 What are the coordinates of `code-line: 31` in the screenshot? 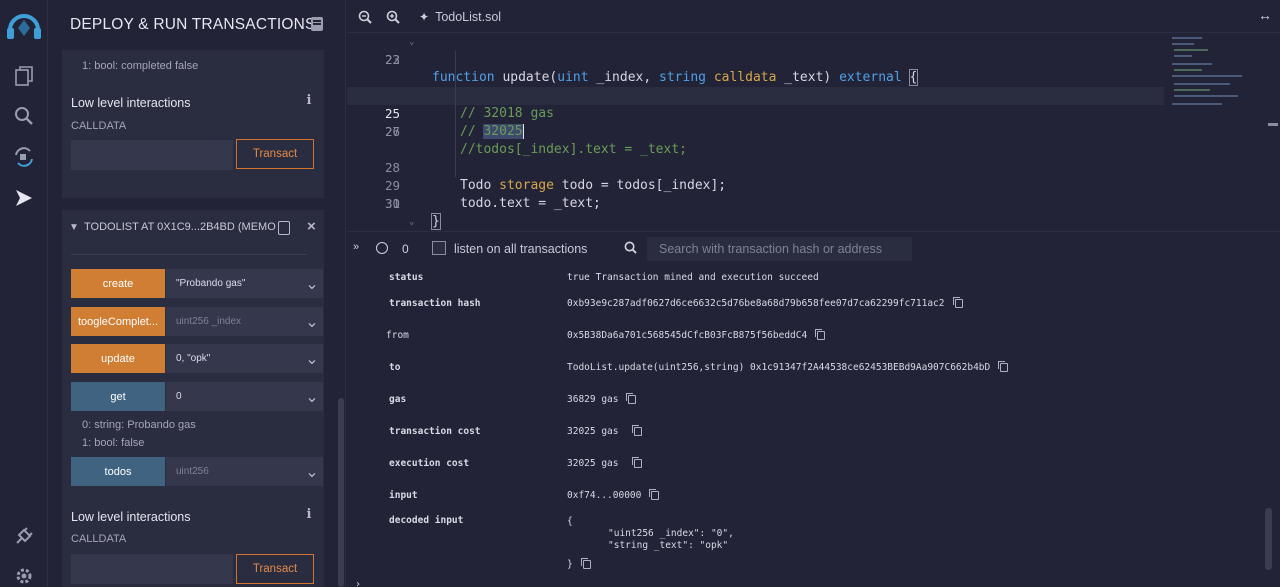 It's located at (392, 203).